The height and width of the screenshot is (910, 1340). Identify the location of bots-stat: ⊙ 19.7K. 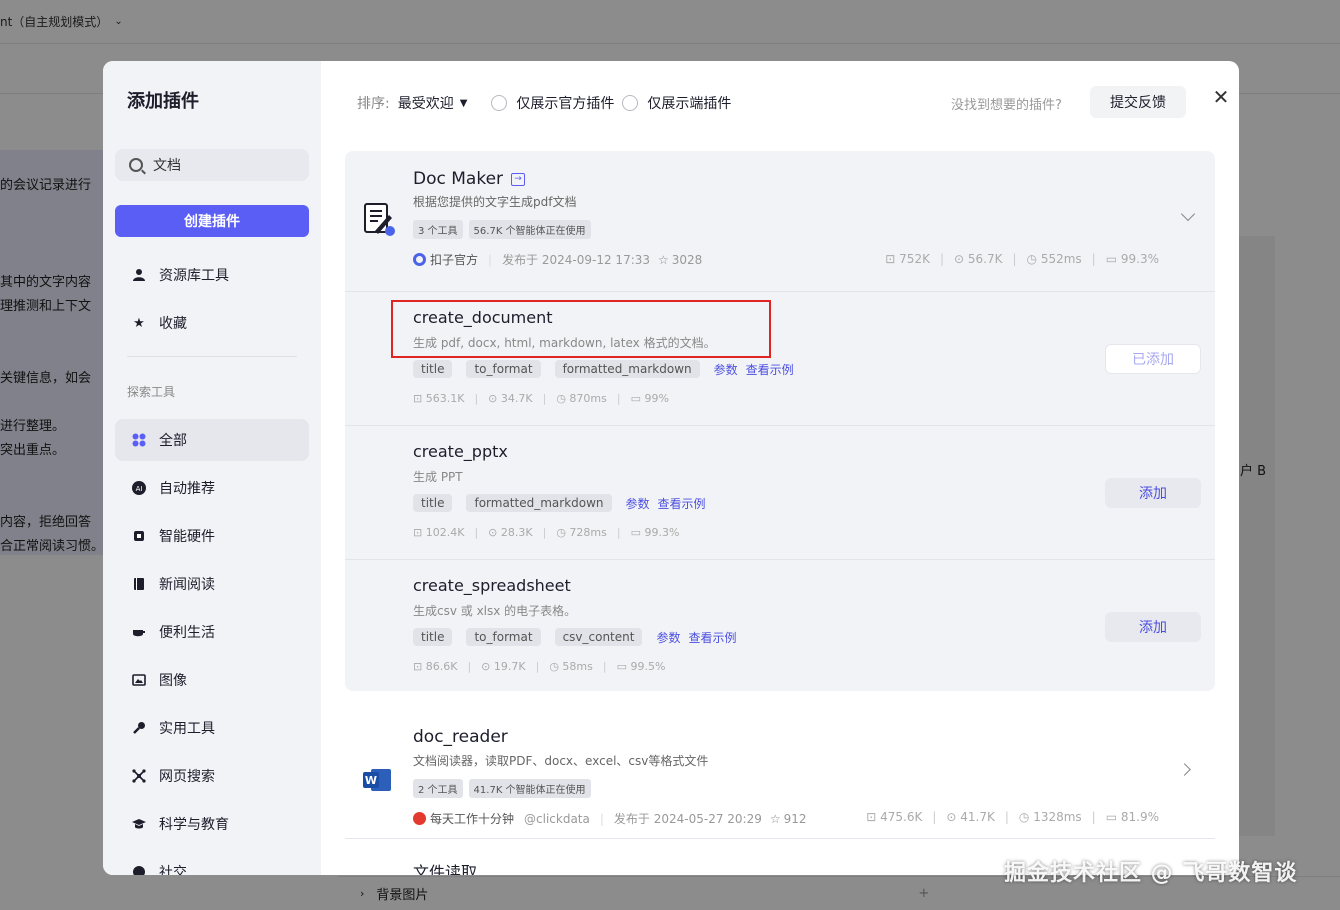
(503, 666).